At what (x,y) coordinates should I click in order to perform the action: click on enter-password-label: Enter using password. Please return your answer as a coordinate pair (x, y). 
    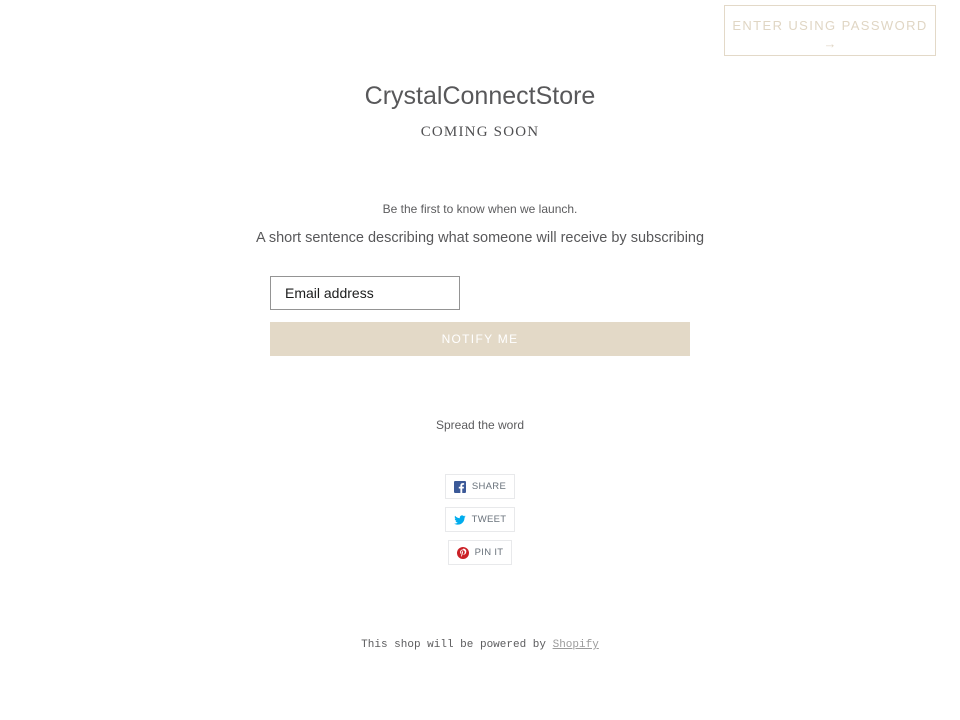
    Looking at the image, I should click on (830, 25).